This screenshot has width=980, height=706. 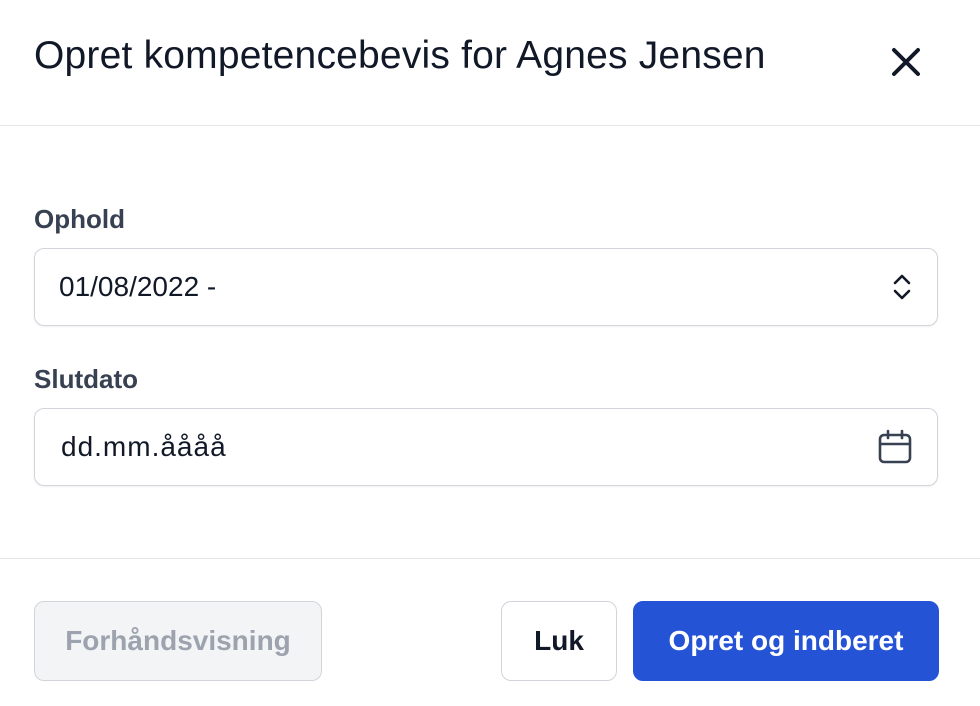 What do you see at coordinates (144, 446) in the screenshot?
I see `end-date-placeholder: dd.mm.åååå` at bounding box center [144, 446].